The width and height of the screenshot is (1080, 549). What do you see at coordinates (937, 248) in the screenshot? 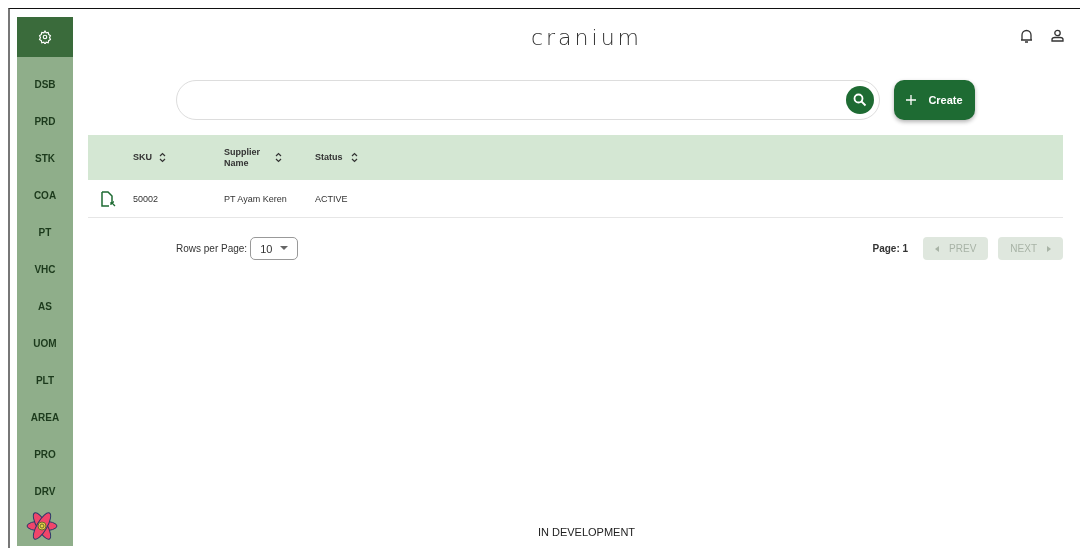
I see `left-caret-icon` at bounding box center [937, 248].